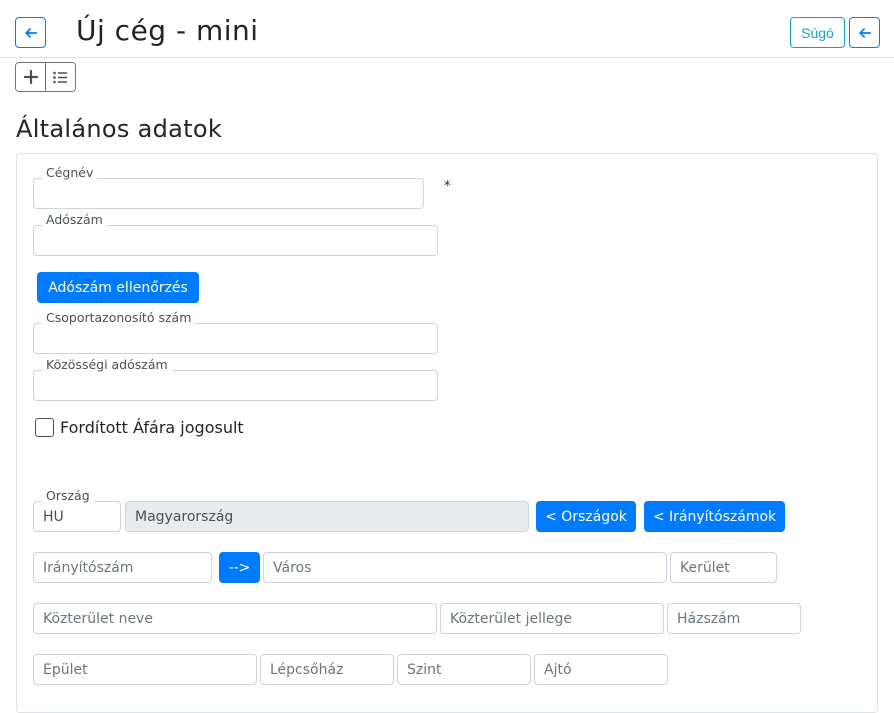  I want to click on door-field, so click(601, 669).